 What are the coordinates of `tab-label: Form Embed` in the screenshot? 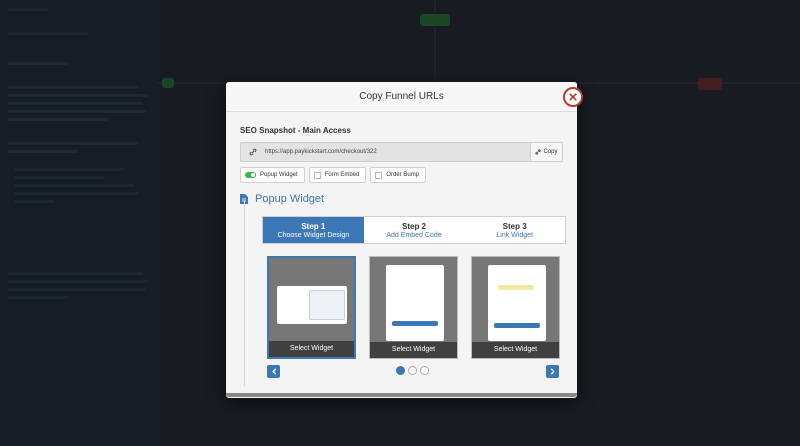 It's located at (342, 175).